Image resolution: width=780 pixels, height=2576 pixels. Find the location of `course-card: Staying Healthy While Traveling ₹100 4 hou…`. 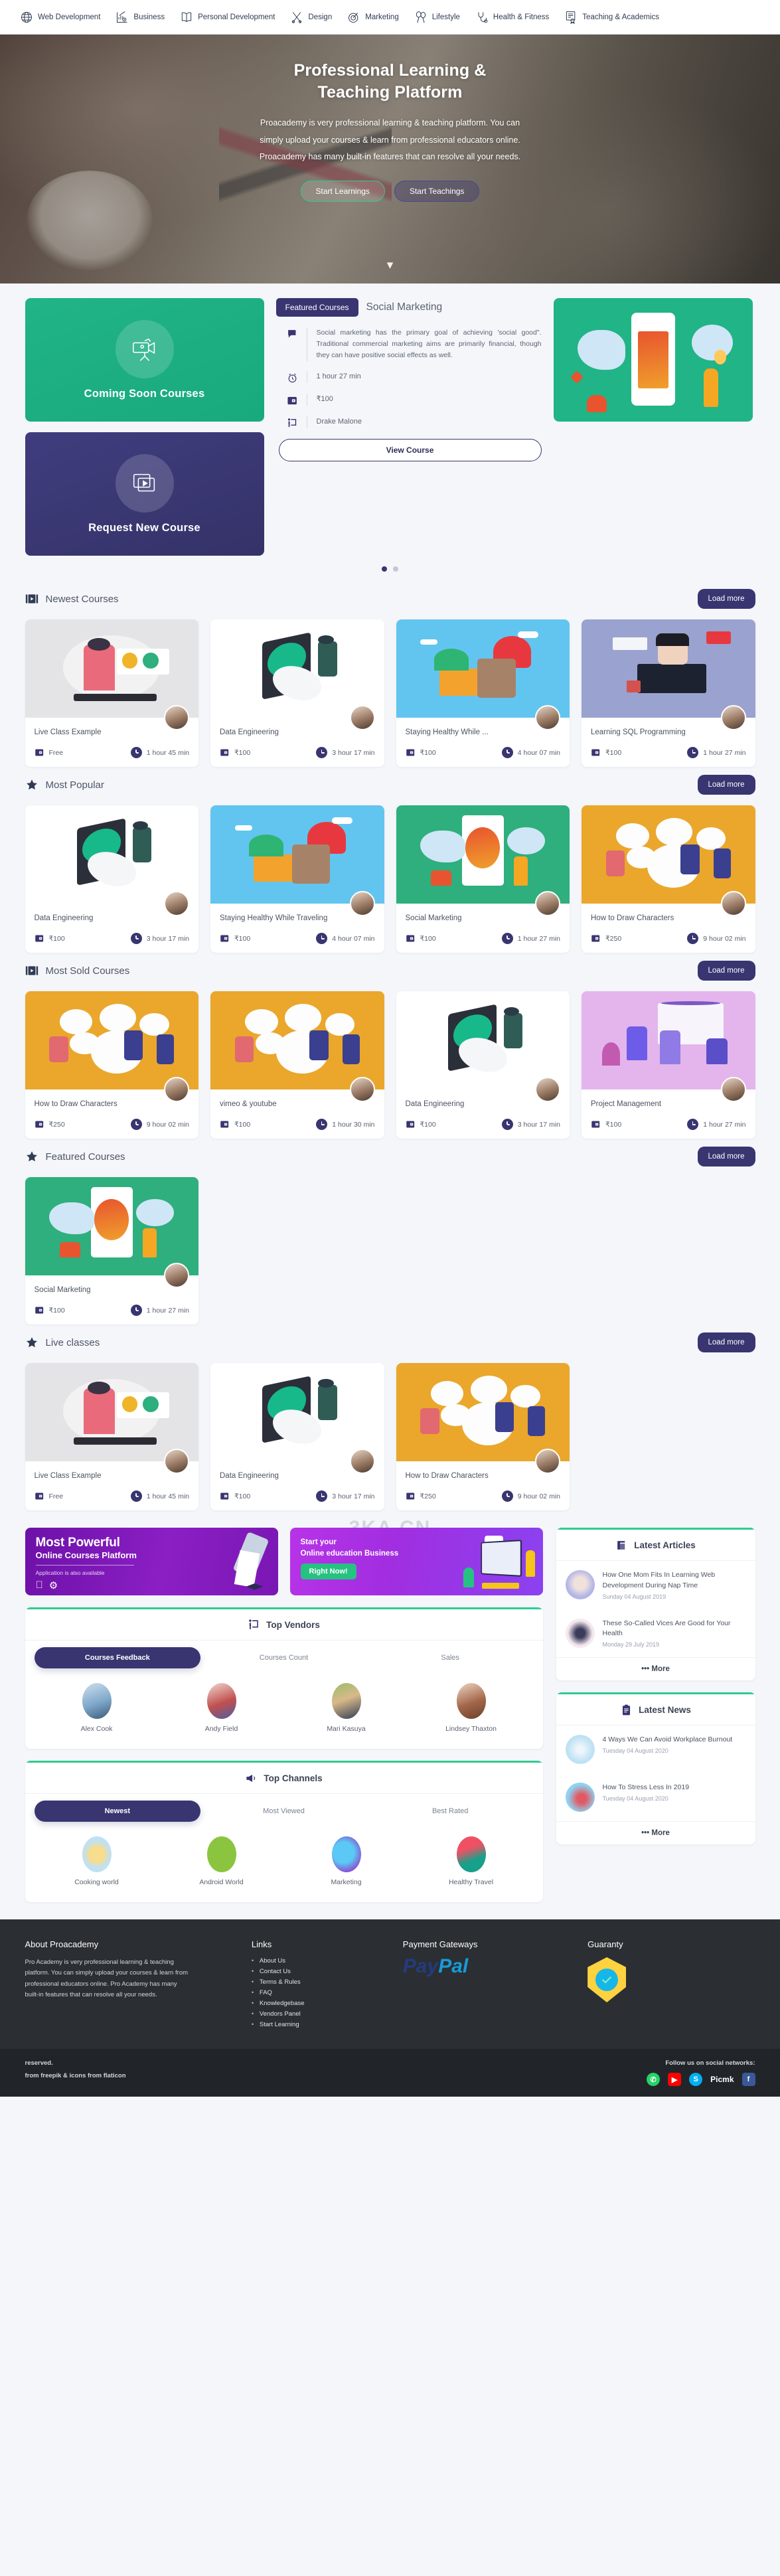

course-card: Staying Healthy While Traveling ₹100 4 hou… is located at coordinates (297, 879).